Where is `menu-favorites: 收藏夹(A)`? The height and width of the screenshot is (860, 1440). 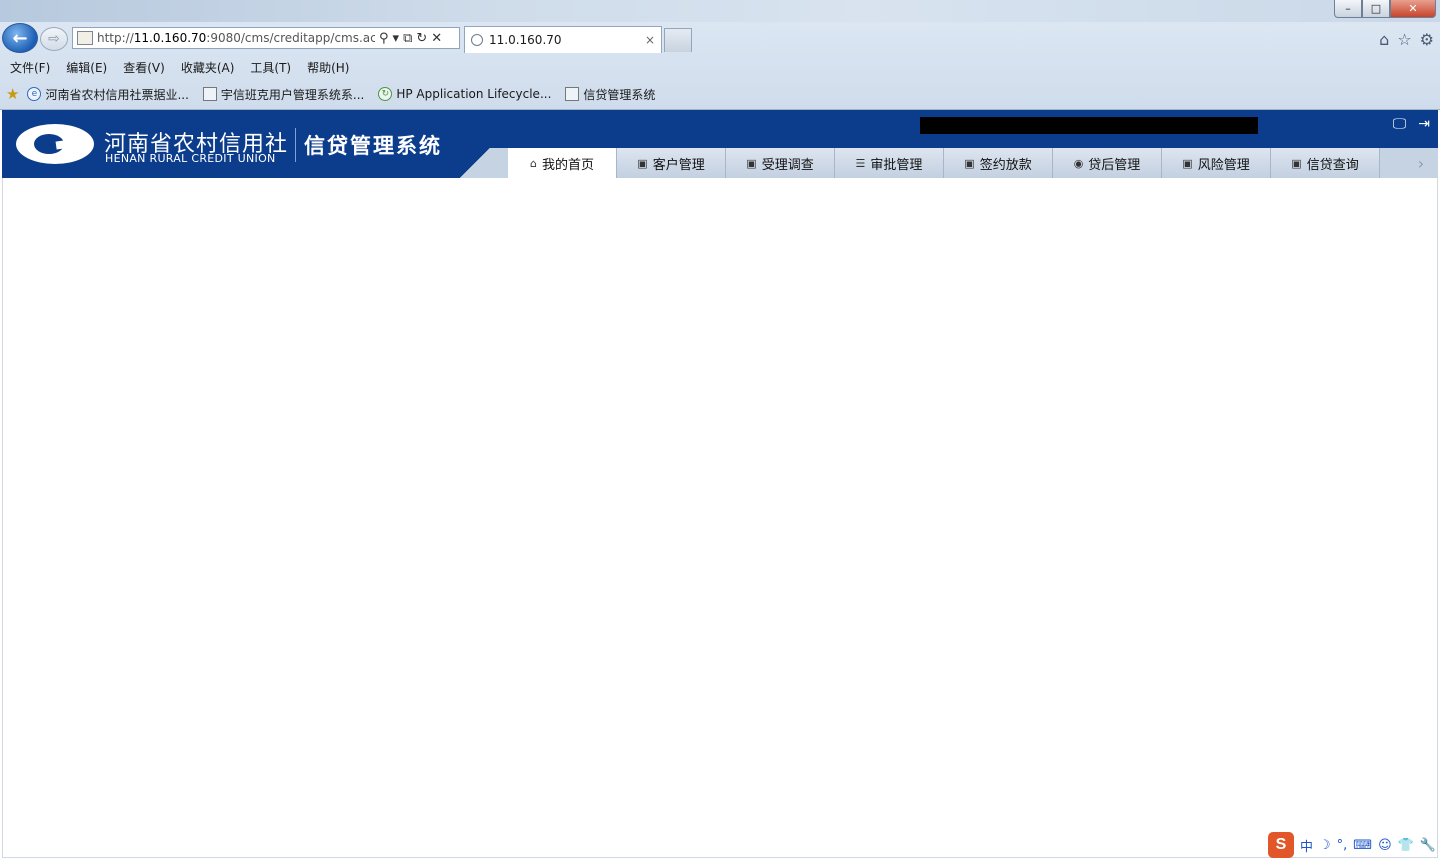 menu-favorites: 收藏夹(A) is located at coordinates (208, 67).